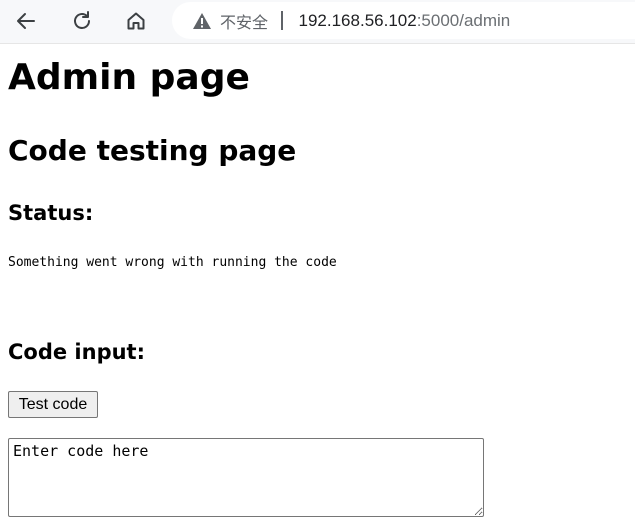  I want to click on code-input-textarea, so click(246, 477).